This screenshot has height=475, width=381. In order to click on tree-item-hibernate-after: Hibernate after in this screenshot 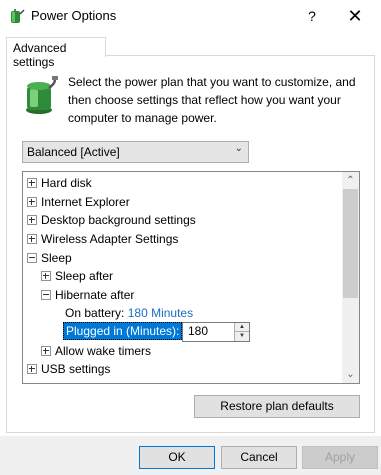, I will do `click(87, 295)`.